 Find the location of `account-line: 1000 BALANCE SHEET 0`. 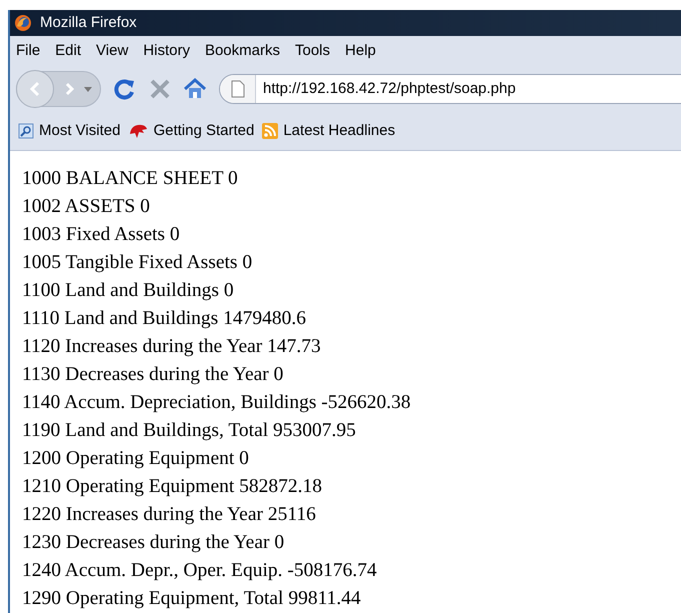

account-line: 1000 BALANCE SHEET 0 is located at coordinates (130, 179).